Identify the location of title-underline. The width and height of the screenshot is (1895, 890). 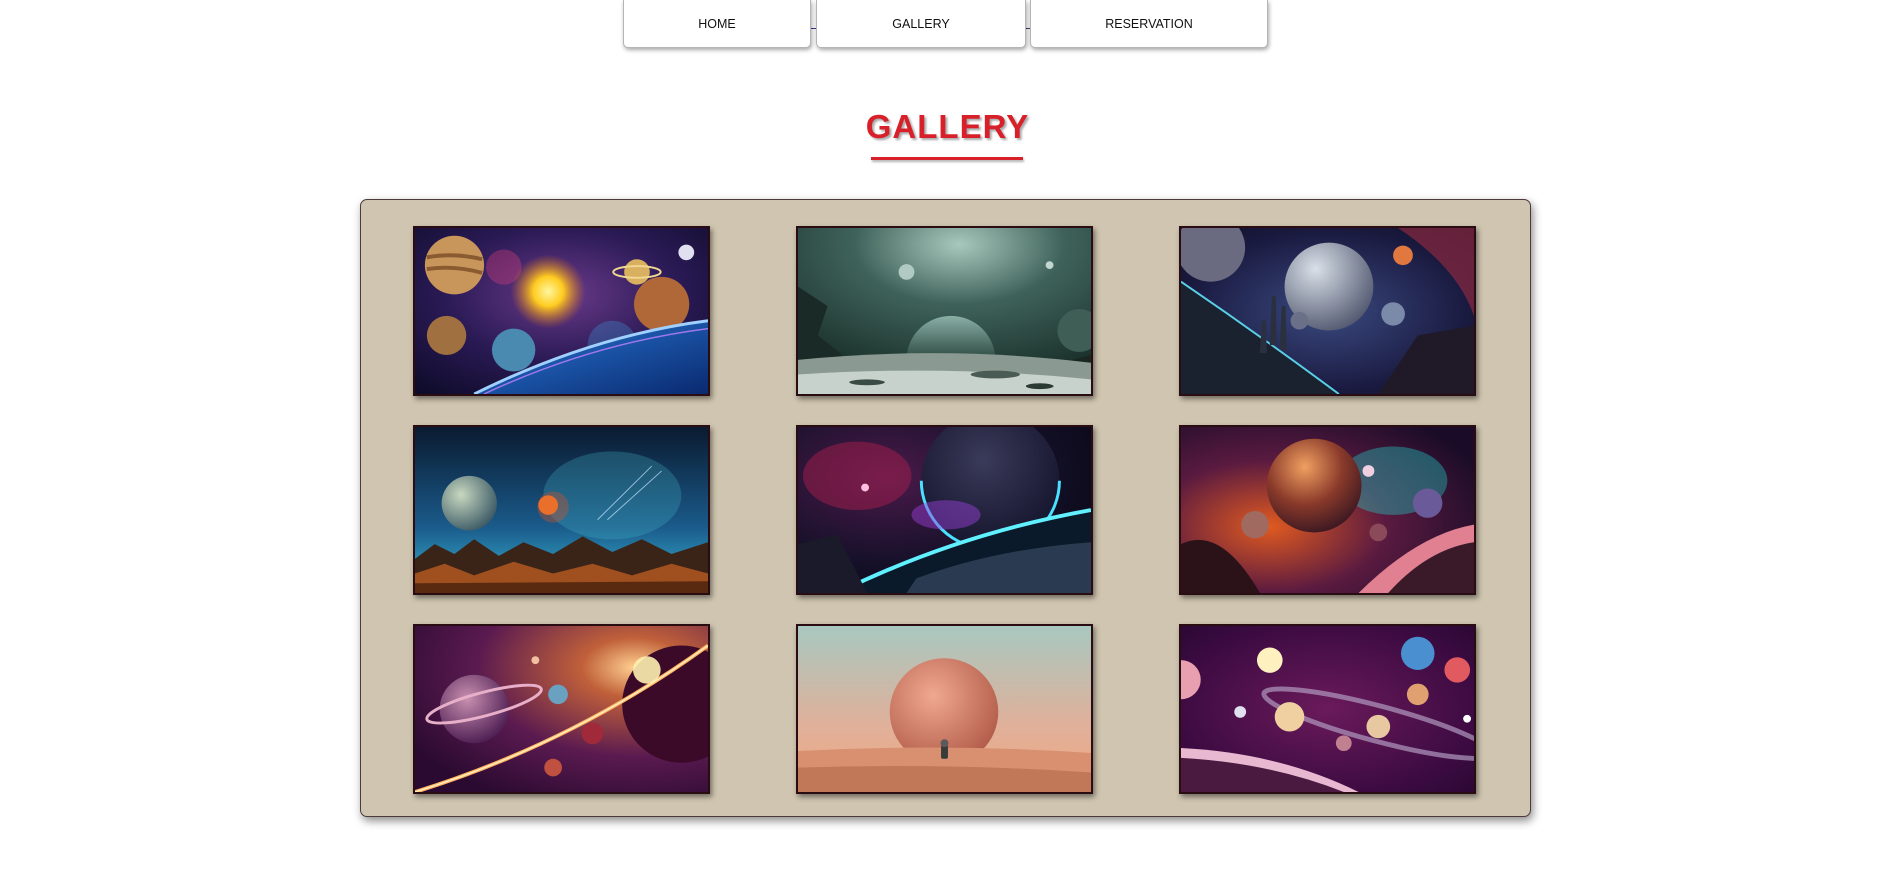
(947, 158).